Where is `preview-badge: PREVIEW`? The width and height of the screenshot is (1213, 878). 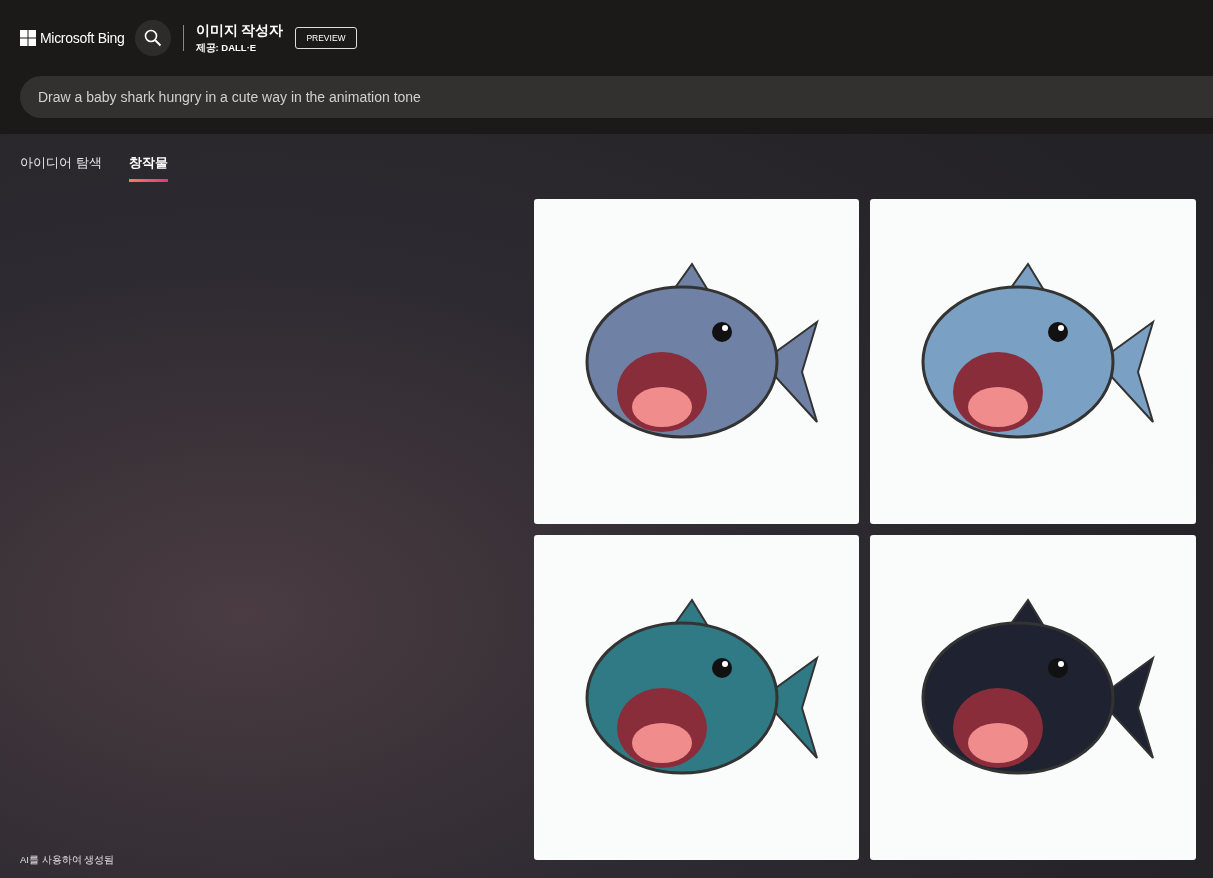
preview-badge: PREVIEW is located at coordinates (326, 38).